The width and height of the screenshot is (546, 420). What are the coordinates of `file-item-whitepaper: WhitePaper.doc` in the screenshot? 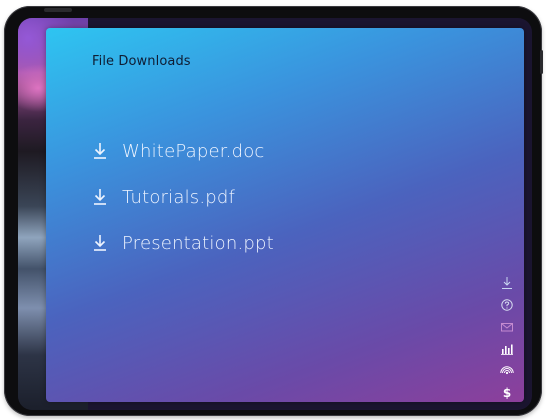 It's located at (183, 151).